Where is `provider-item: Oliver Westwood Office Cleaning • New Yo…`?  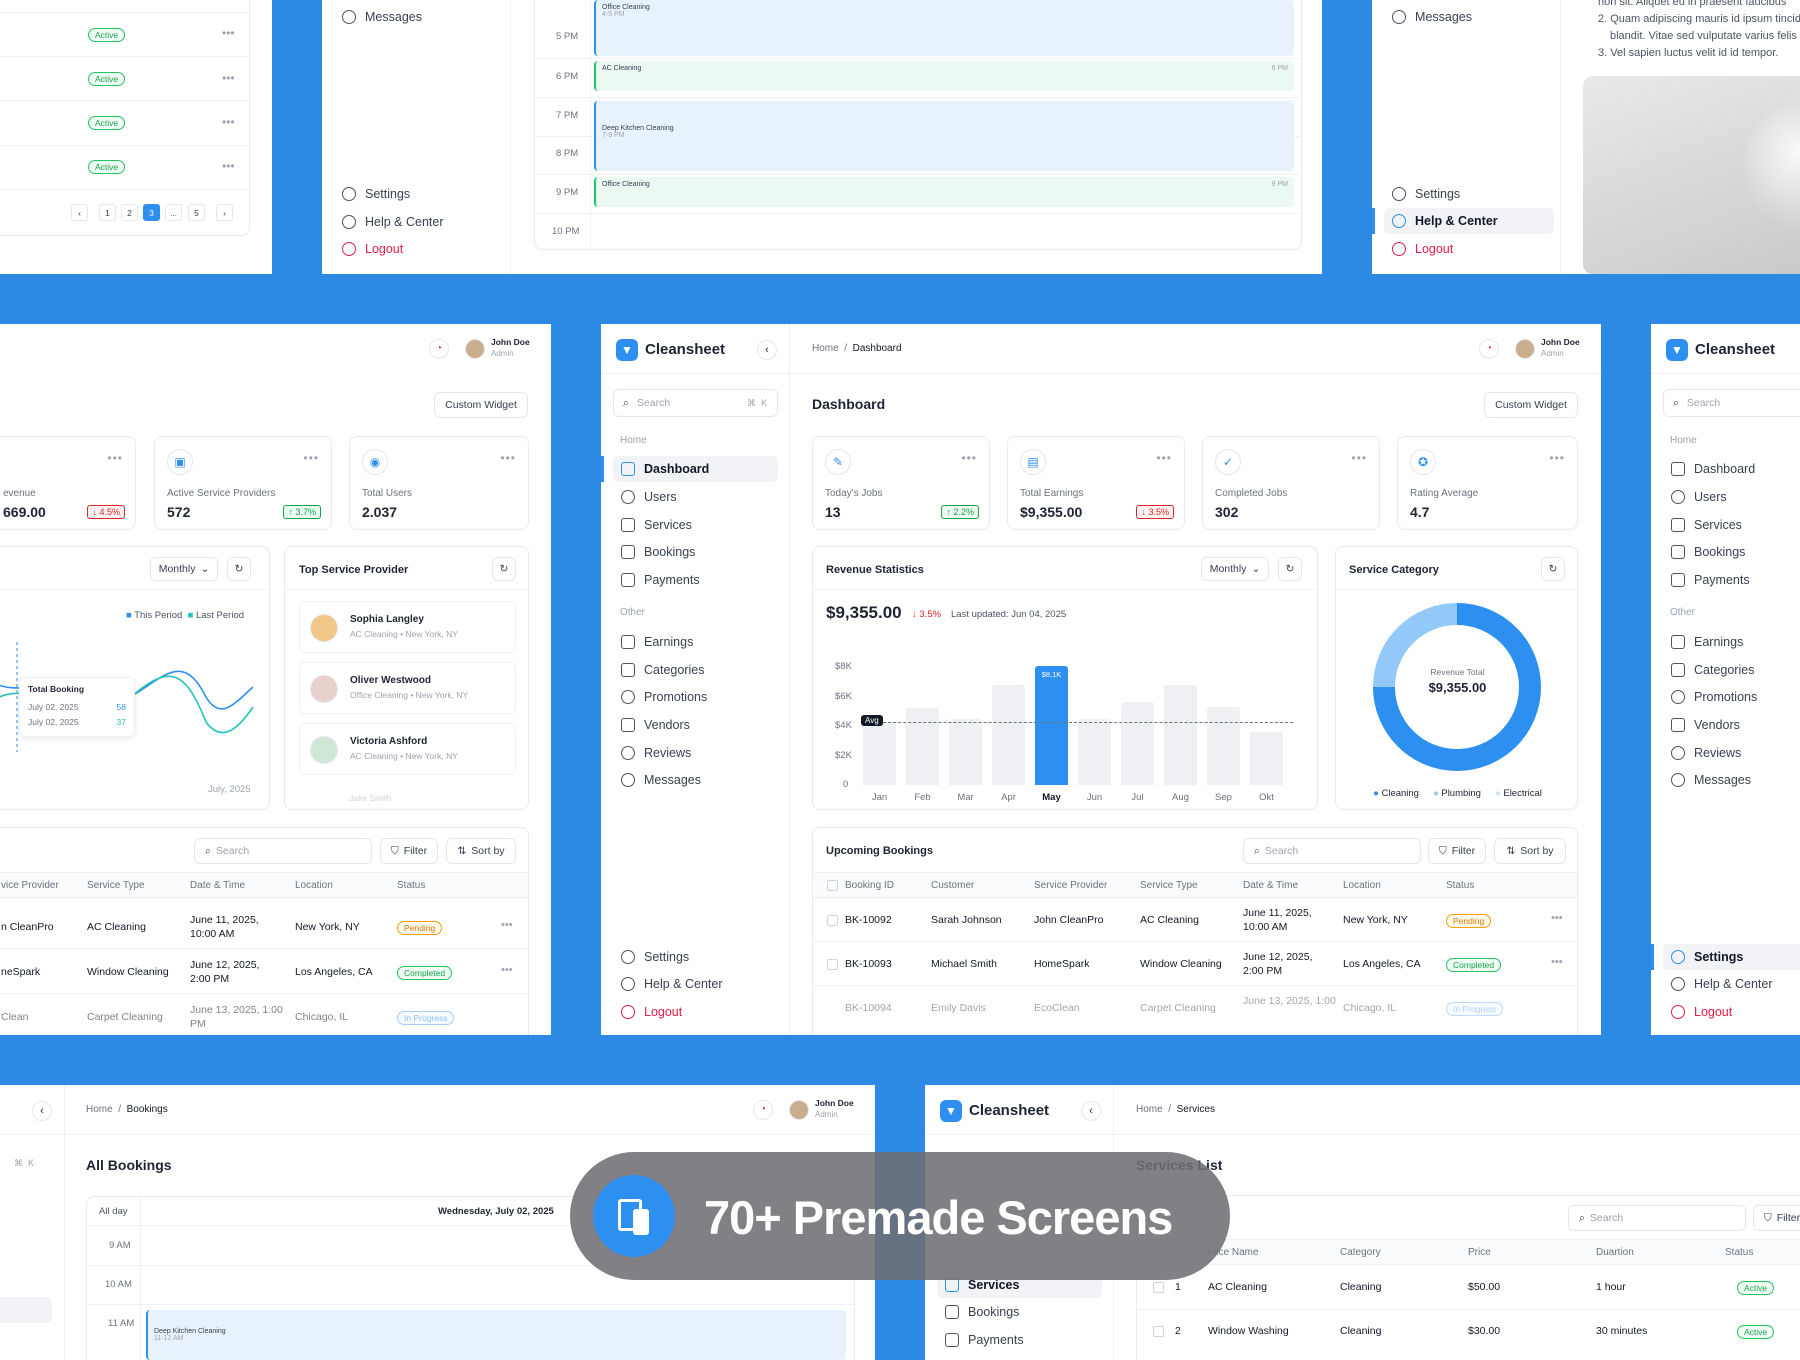
provider-item: Oliver Westwood Office Cleaning • New Yo… is located at coordinates (407, 688).